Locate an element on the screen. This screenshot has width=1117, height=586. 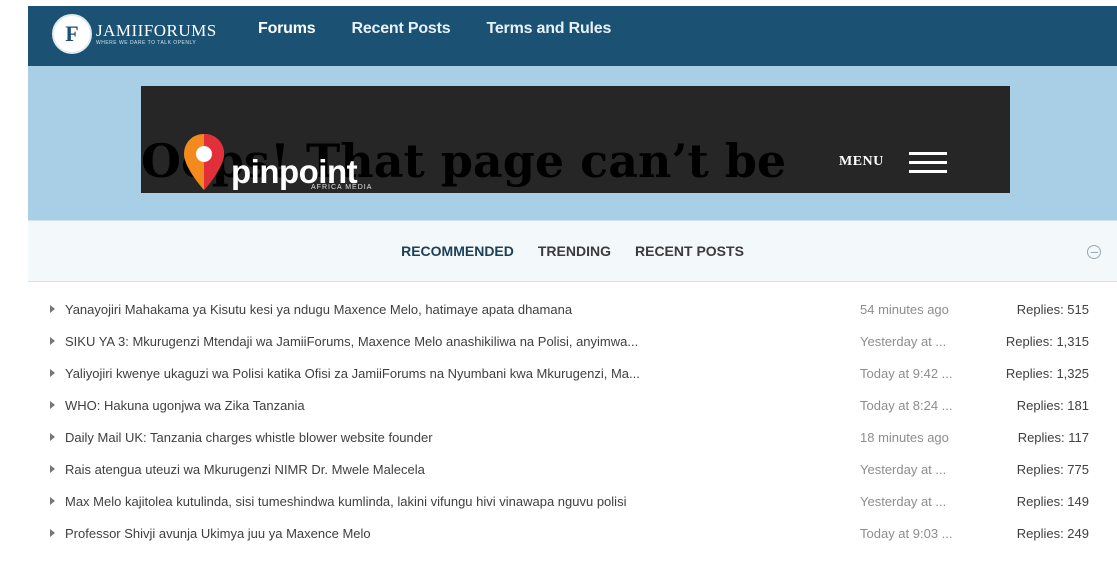
thread-replies: Replies: 1,315 is located at coordinates (1047, 341).